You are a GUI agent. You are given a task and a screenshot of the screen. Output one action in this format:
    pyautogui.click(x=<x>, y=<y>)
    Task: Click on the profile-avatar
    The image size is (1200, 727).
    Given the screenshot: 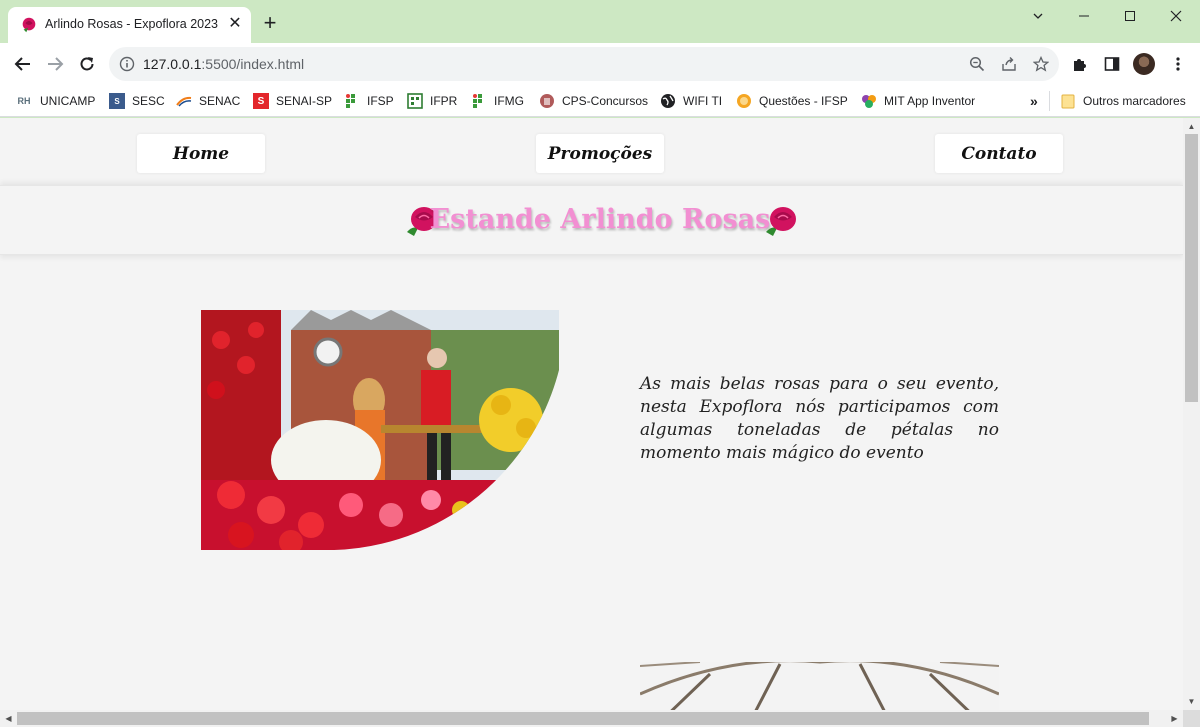 What is the action you would take?
    pyautogui.click(x=1144, y=64)
    